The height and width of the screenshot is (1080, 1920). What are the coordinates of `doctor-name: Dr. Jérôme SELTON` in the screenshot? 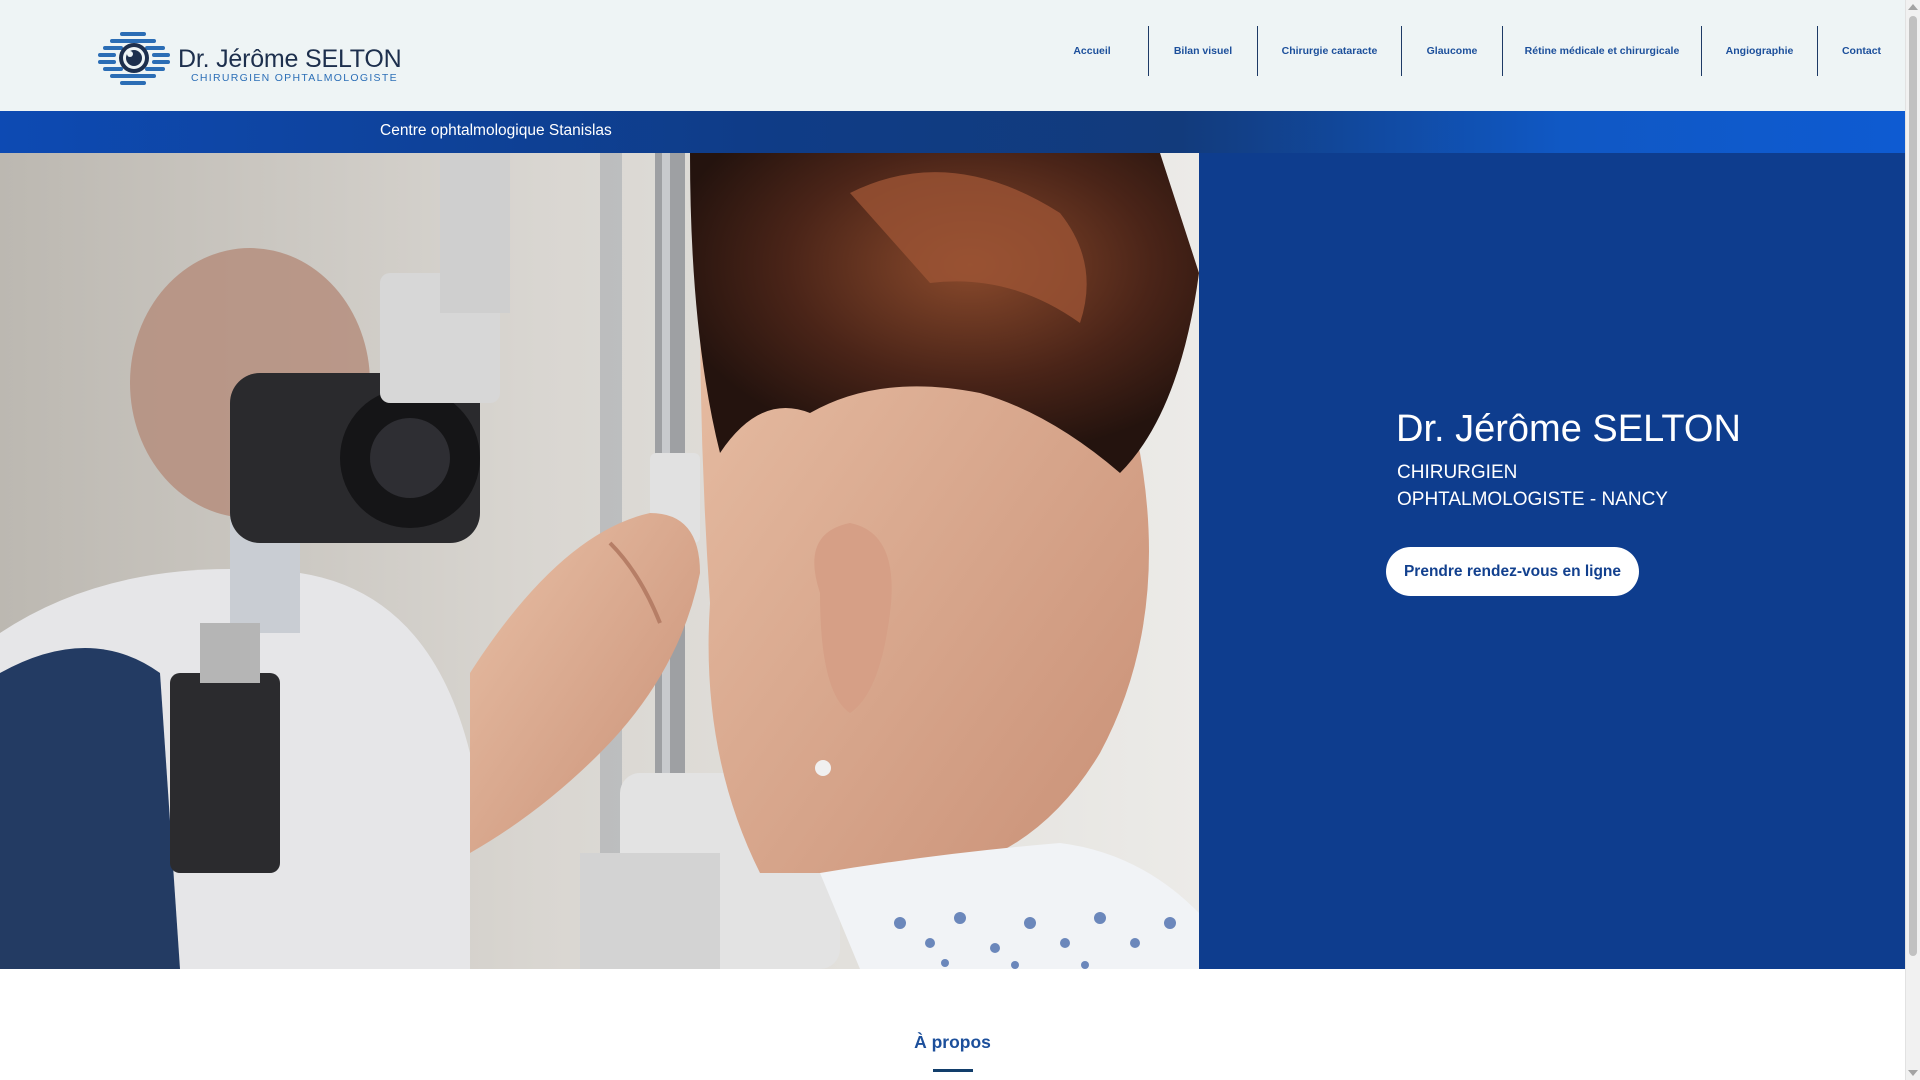 It's located at (1568, 429).